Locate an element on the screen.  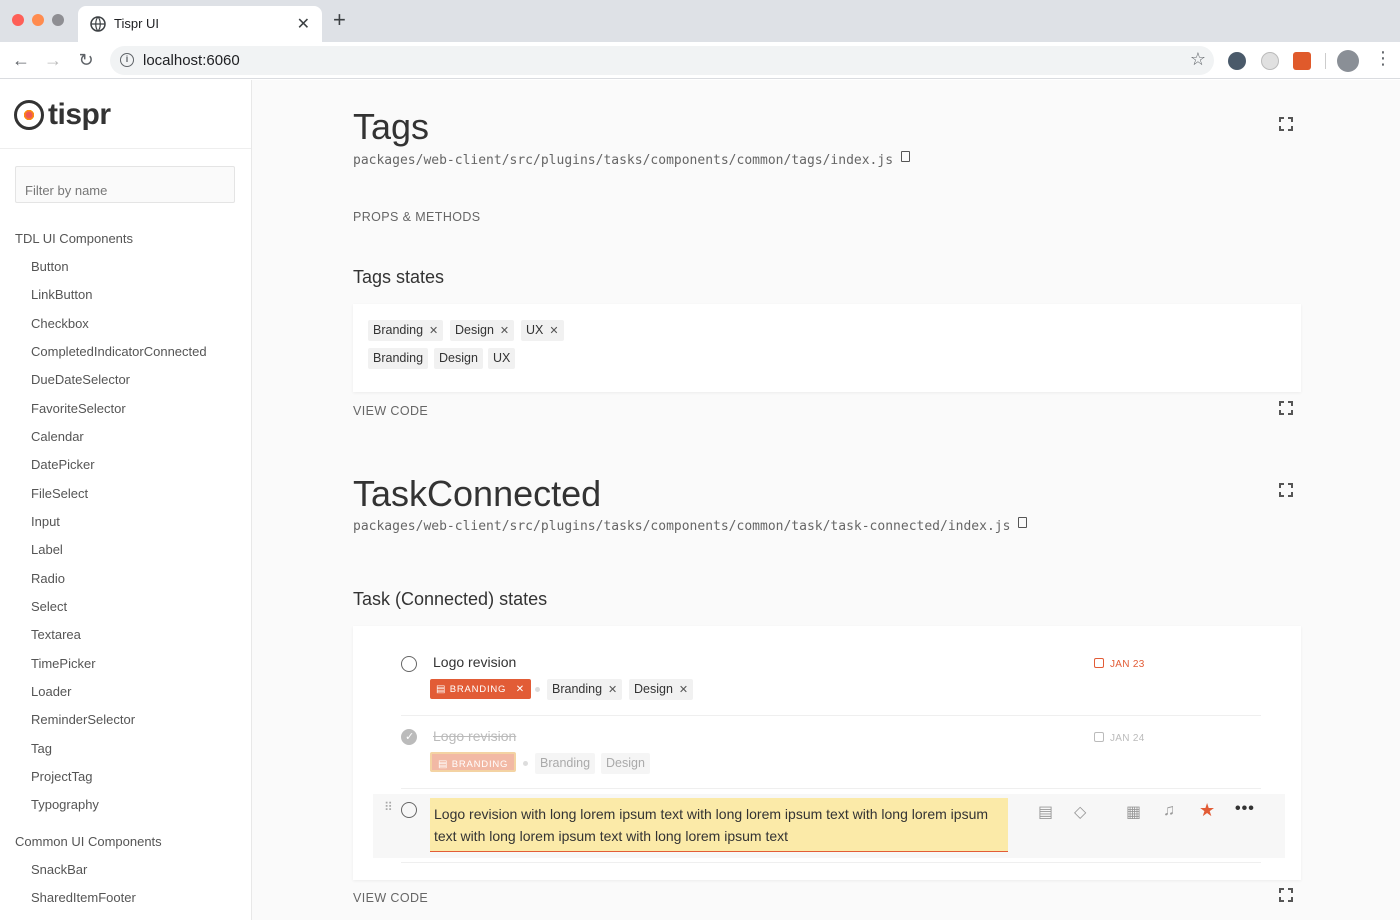
remove-project-icon: ✕ is located at coordinates (520, 689).